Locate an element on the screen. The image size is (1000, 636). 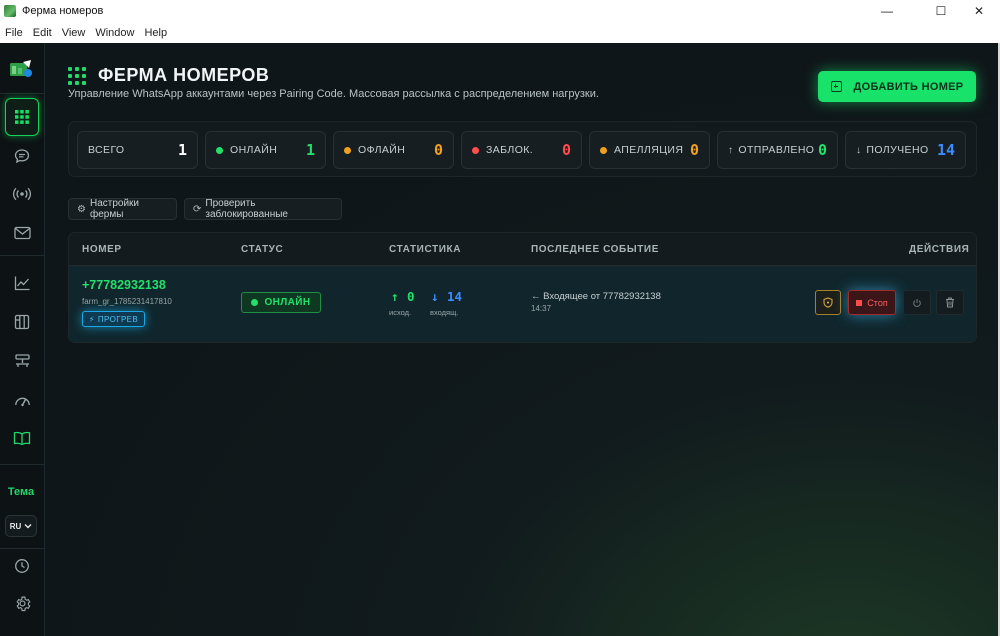
plus-square-icon is located at coordinates (836, 86).